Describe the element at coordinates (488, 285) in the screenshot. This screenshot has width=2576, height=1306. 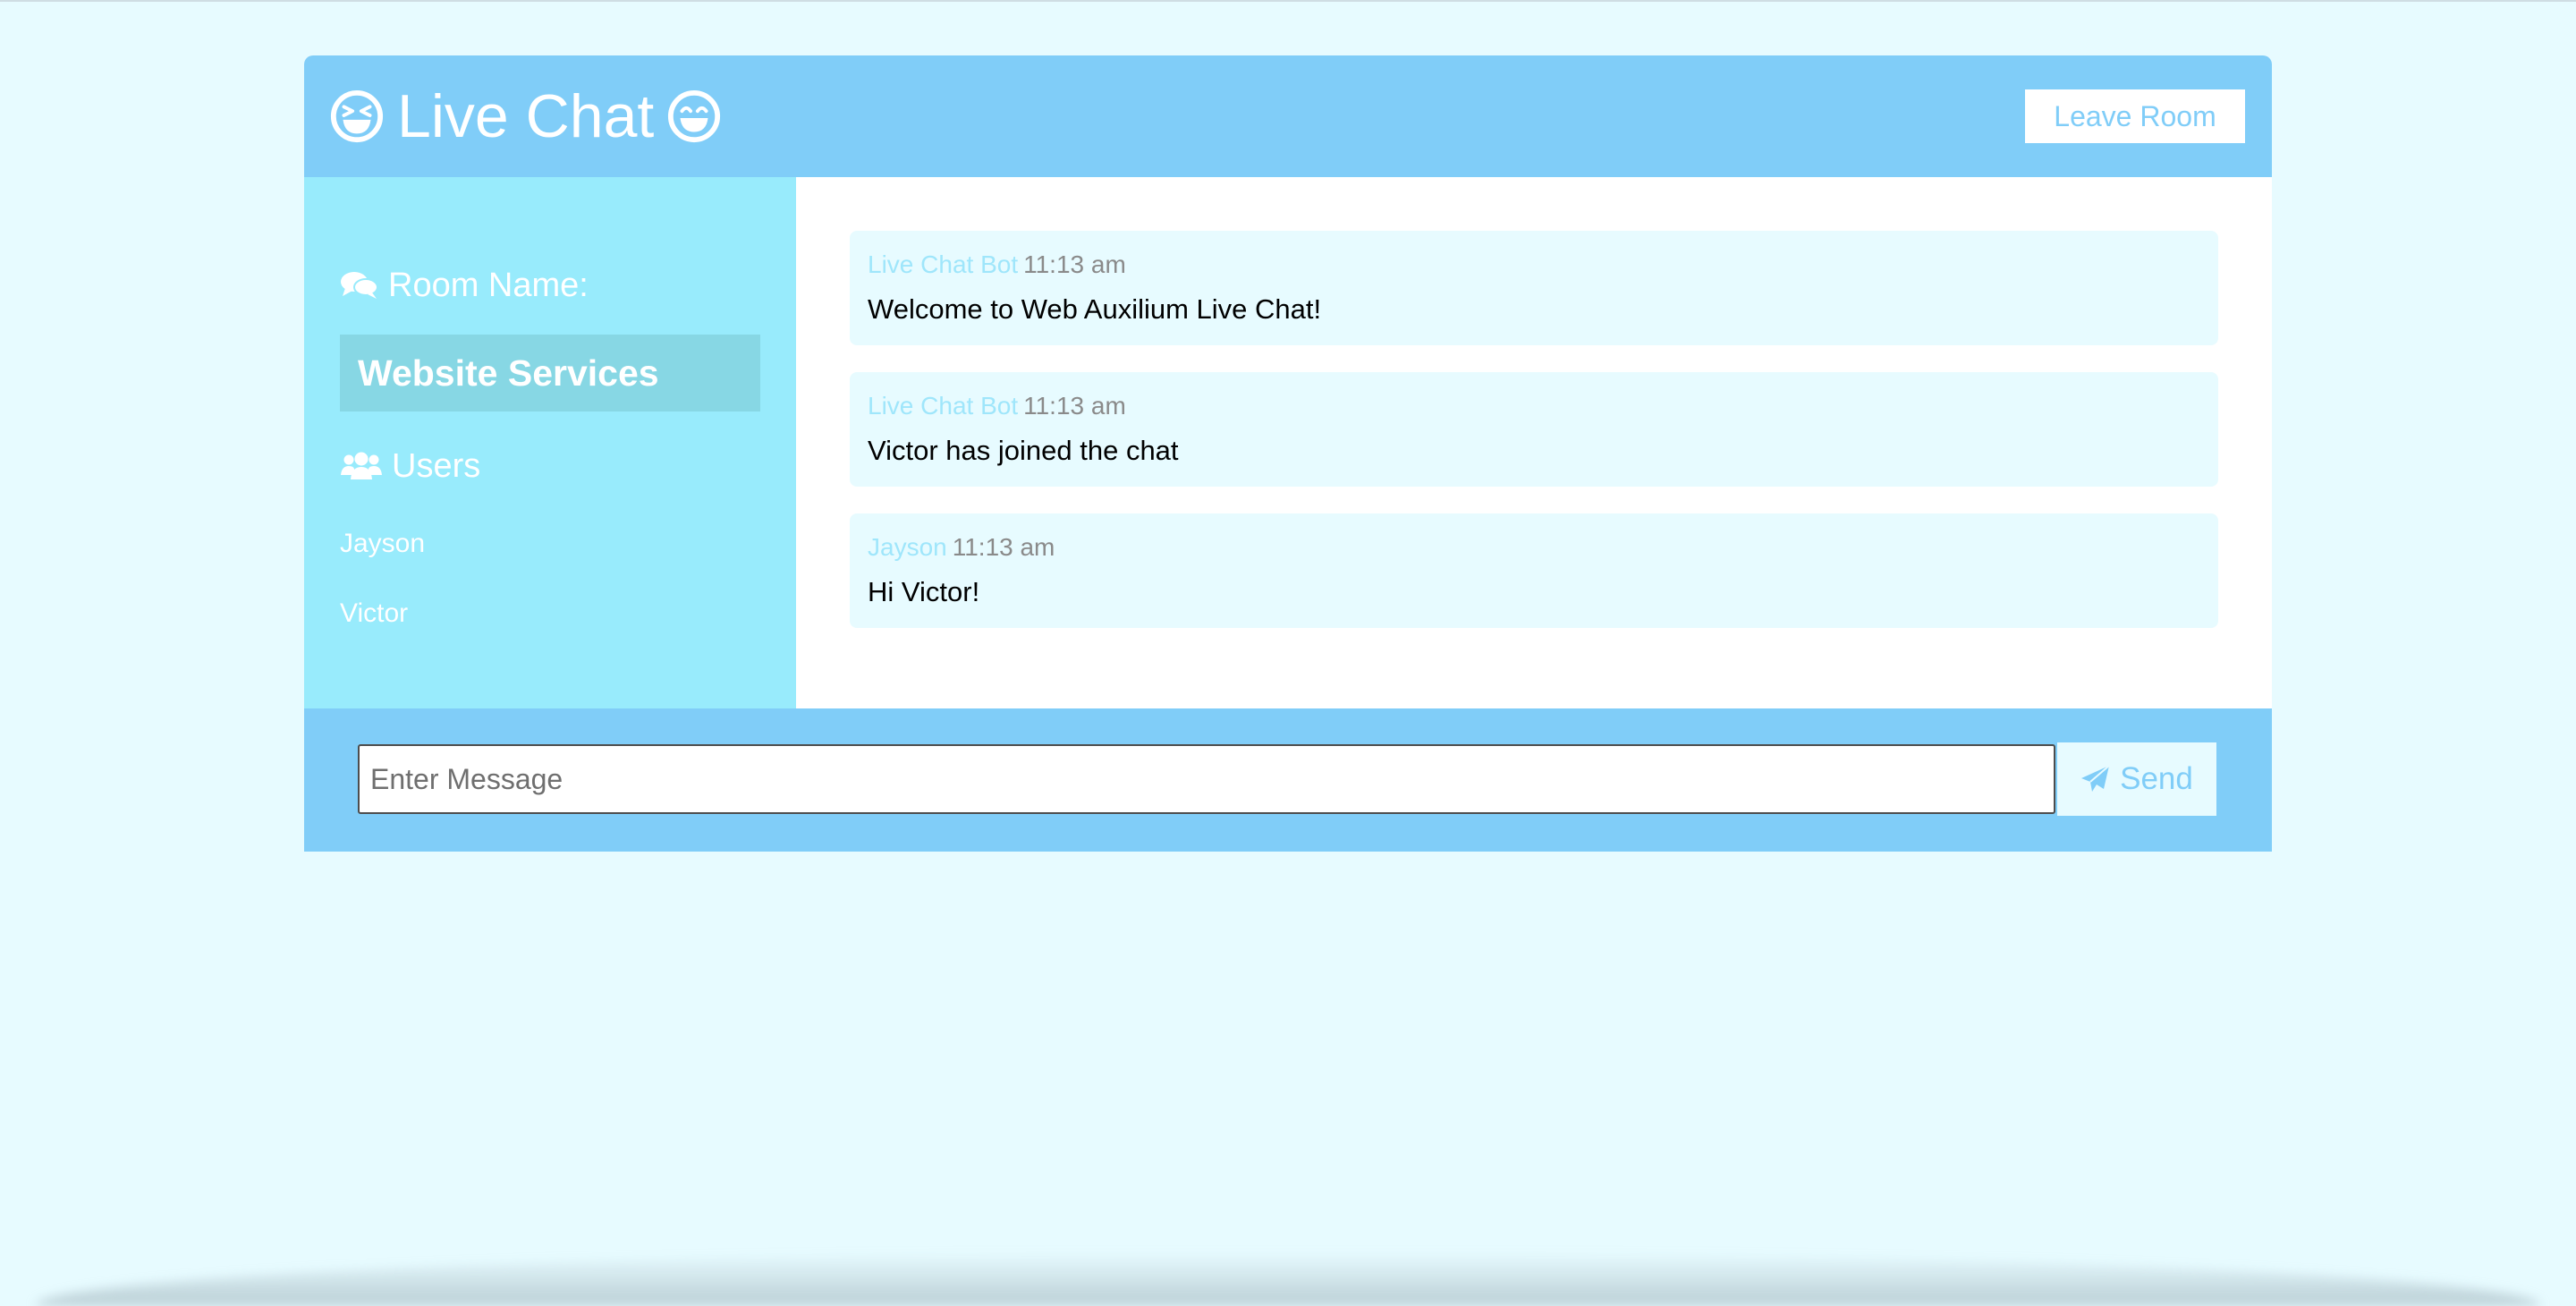
I see `room-name-label: Room Name:` at that location.